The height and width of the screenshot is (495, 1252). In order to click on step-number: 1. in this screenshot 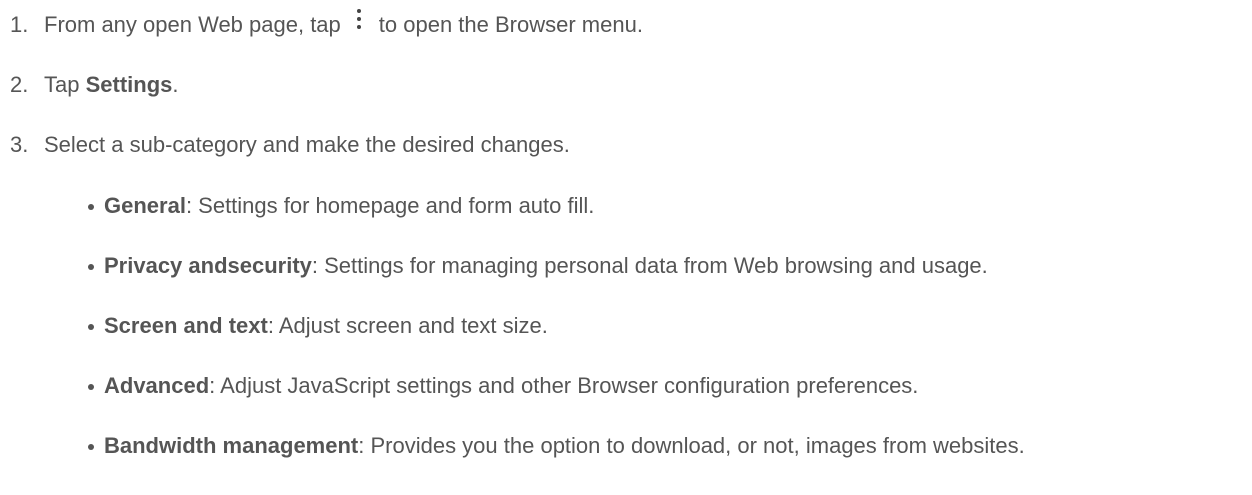, I will do `click(19, 24)`.